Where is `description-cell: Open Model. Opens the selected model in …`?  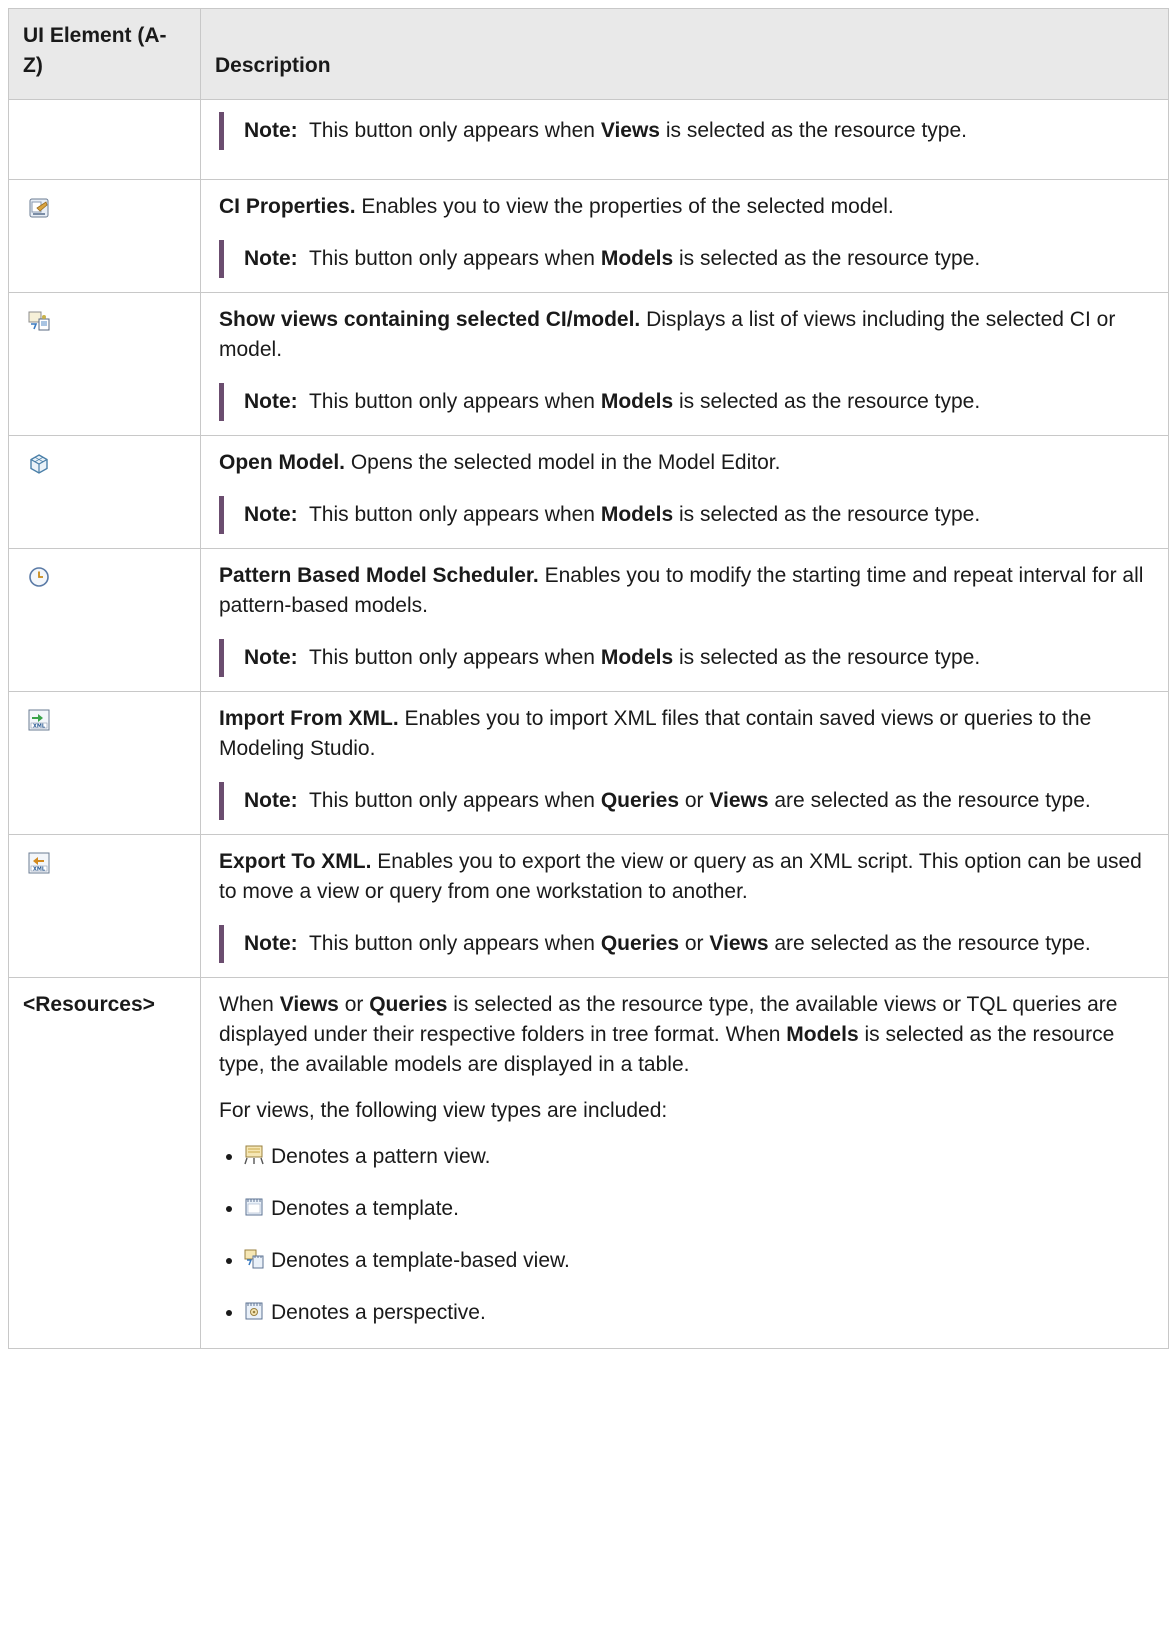 description-cell: Open Model. Opens the selected model in … is located at coordinates (684, 492).